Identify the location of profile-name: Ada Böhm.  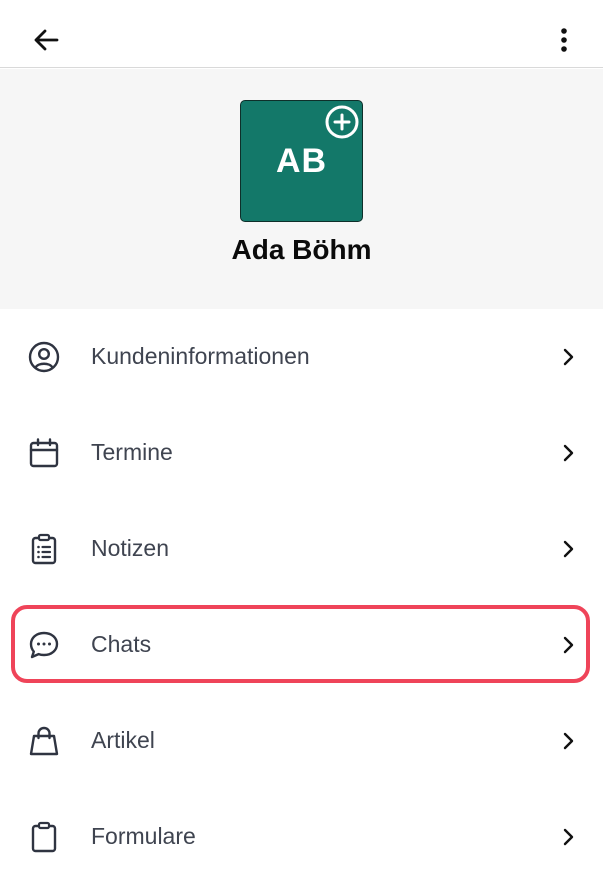
(301, 249).